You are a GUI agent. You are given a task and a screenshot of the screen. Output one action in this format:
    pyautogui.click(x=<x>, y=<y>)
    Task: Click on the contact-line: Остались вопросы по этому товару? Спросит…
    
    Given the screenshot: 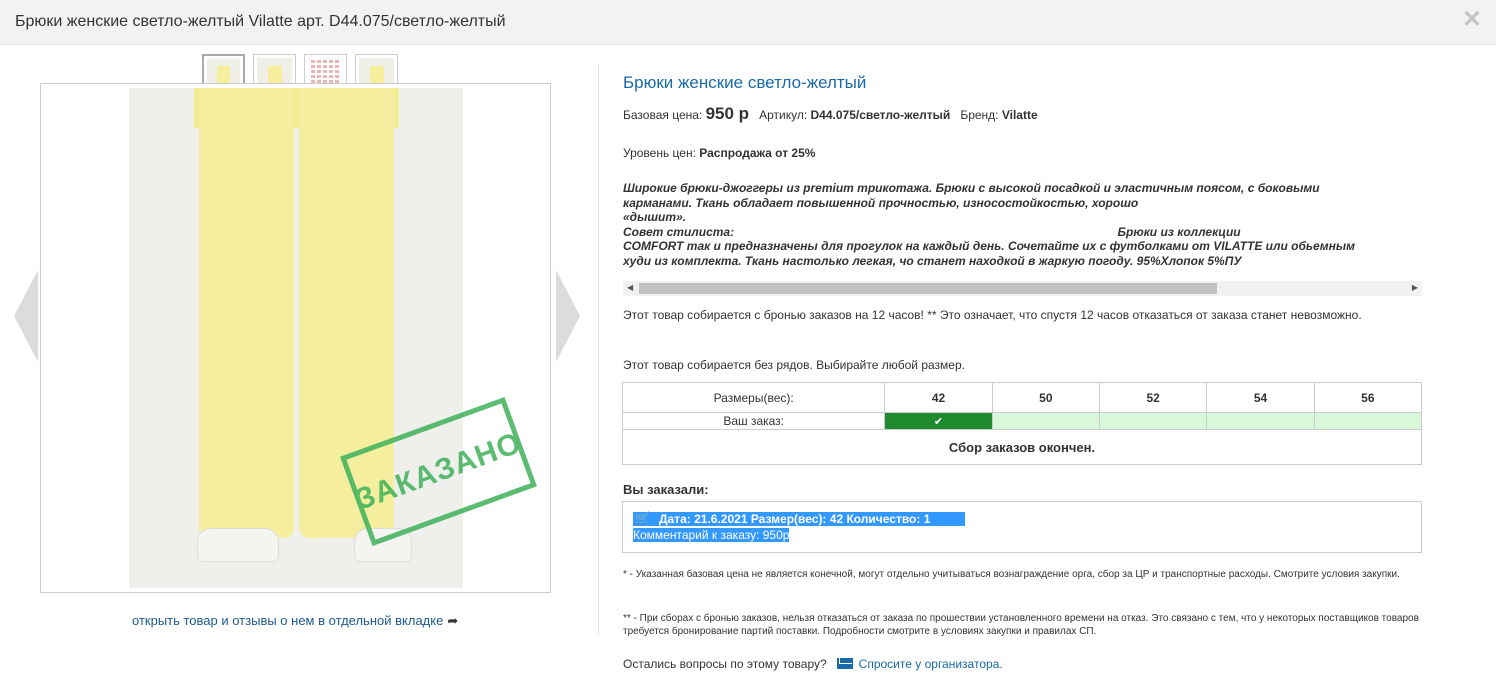 What is the action you would take?
    pyautogui.click(x=813, y=664)
    